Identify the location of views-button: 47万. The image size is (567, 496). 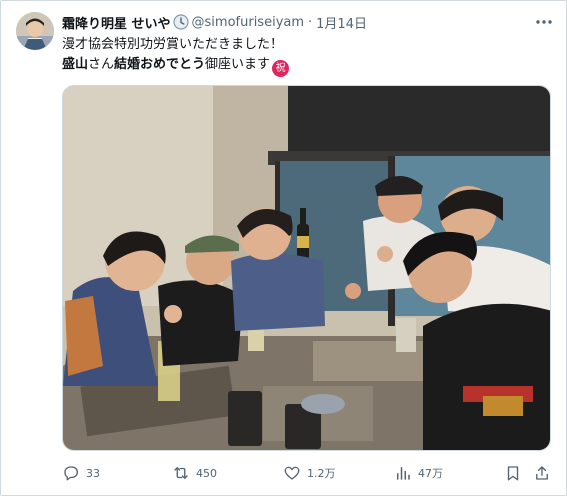
(418, 473).